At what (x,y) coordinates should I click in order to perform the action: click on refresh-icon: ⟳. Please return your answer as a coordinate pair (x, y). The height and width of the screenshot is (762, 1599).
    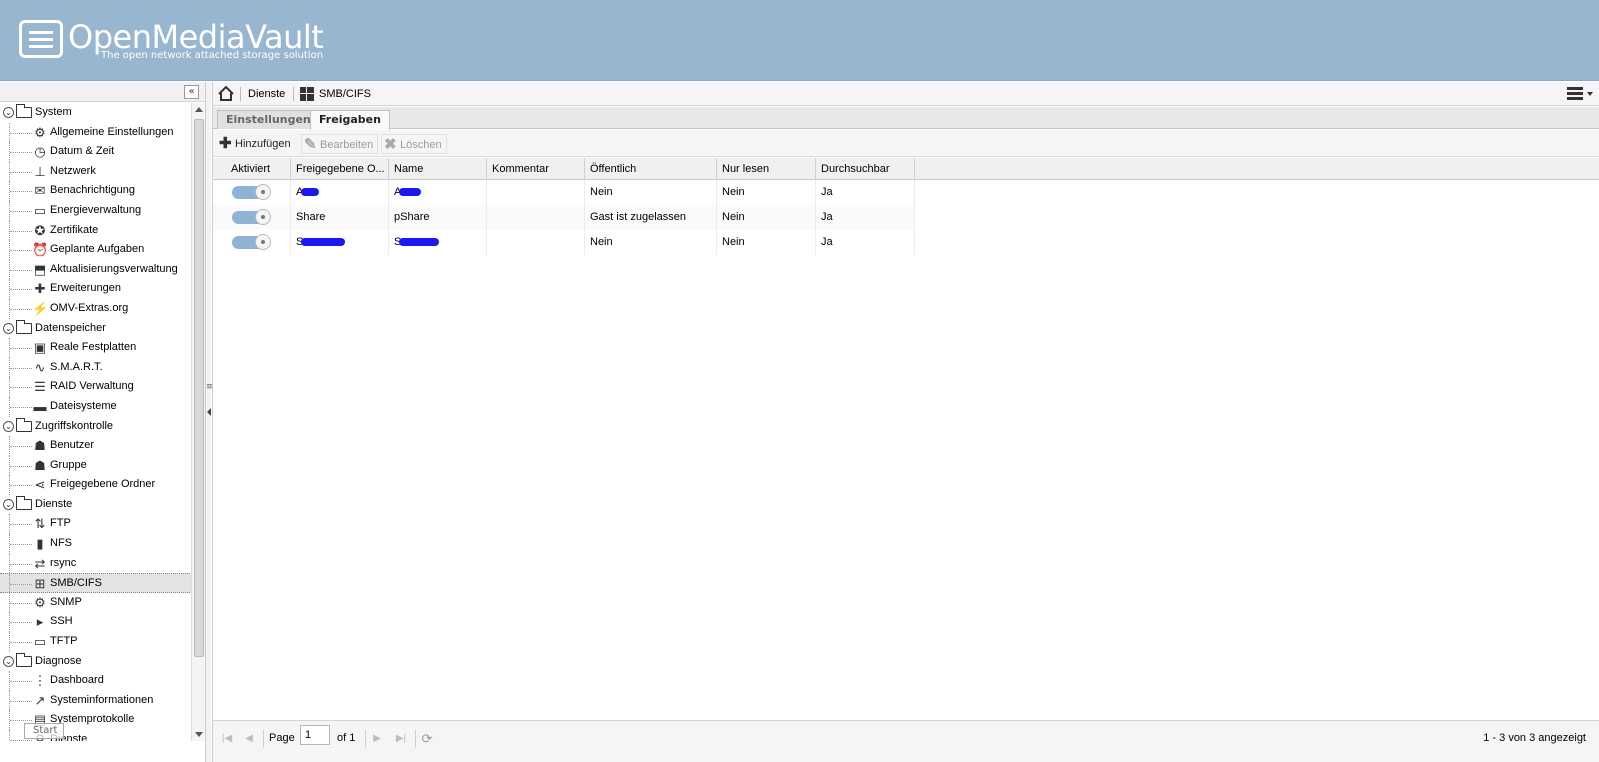
    Looking at the image, I should click on (427, 739).